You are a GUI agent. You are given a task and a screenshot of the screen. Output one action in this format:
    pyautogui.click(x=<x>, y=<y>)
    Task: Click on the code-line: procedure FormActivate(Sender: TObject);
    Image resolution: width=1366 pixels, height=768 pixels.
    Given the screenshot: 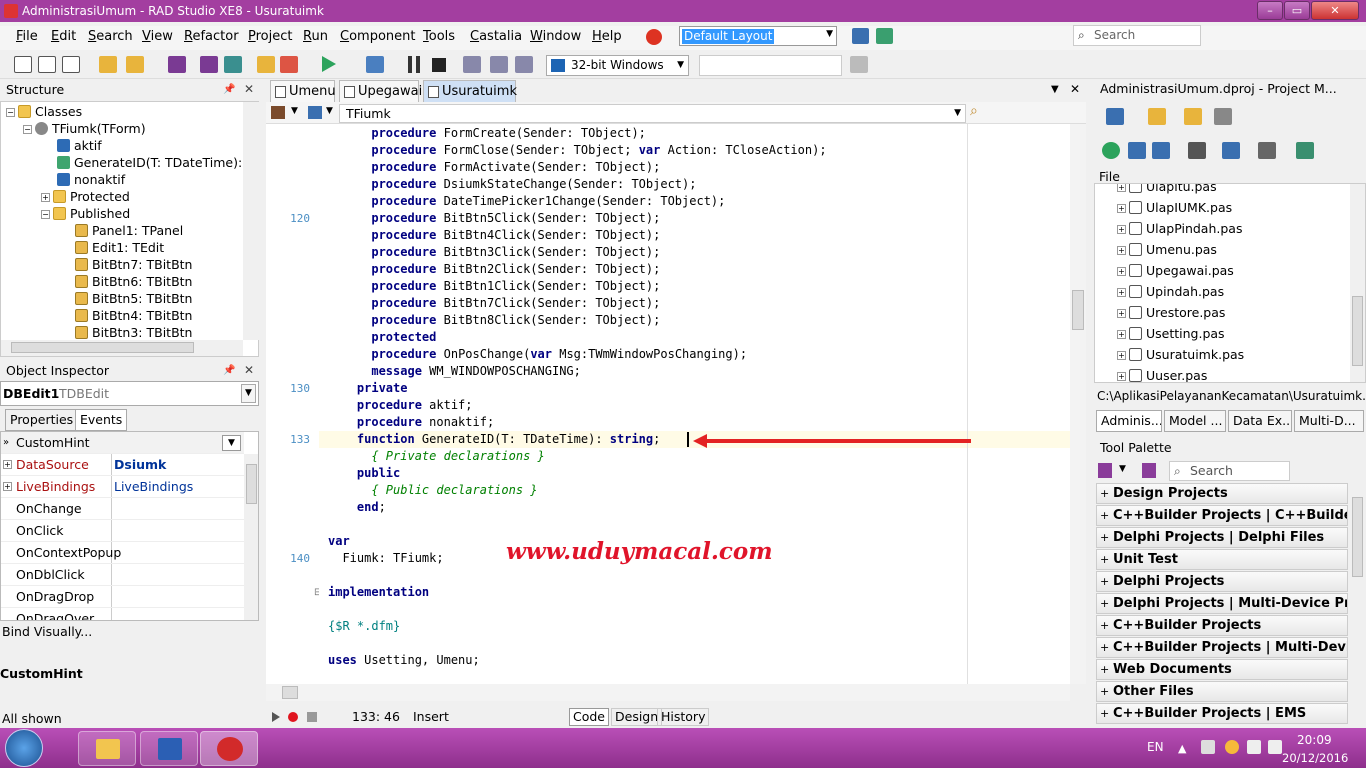 What is the action you would take?
    pyautogui.click(x=494, y=167)
    